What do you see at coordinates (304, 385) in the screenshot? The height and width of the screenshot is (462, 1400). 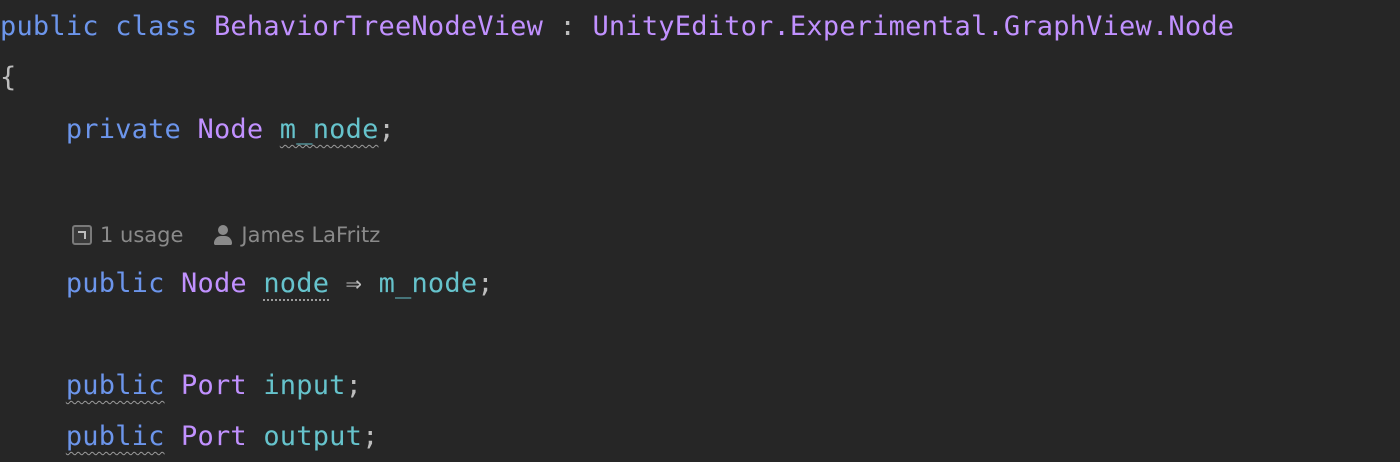 I see `field-input: input` at bounding box center [304, 385].